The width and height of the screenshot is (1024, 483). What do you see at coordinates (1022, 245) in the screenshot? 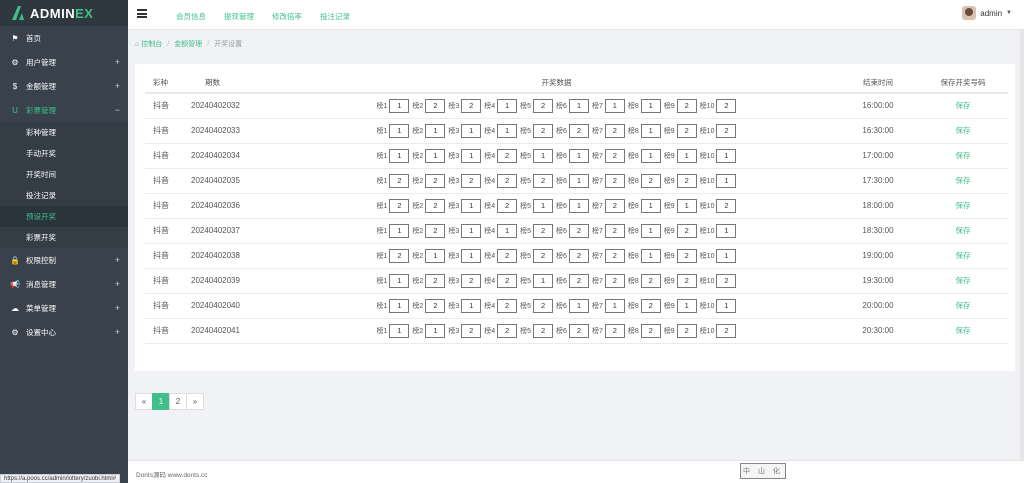
I see `scrollbar` at bounding box center [1022, 245].